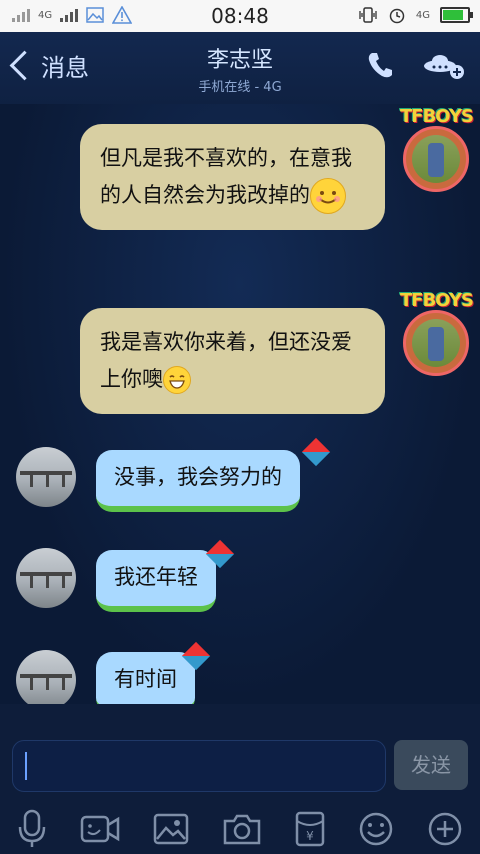 This screenshot has width=480, height=854. What do you see at coordinates (431, 765) in the screenshot?
I see `send-button: 发送` at bounding box center [431, 765].